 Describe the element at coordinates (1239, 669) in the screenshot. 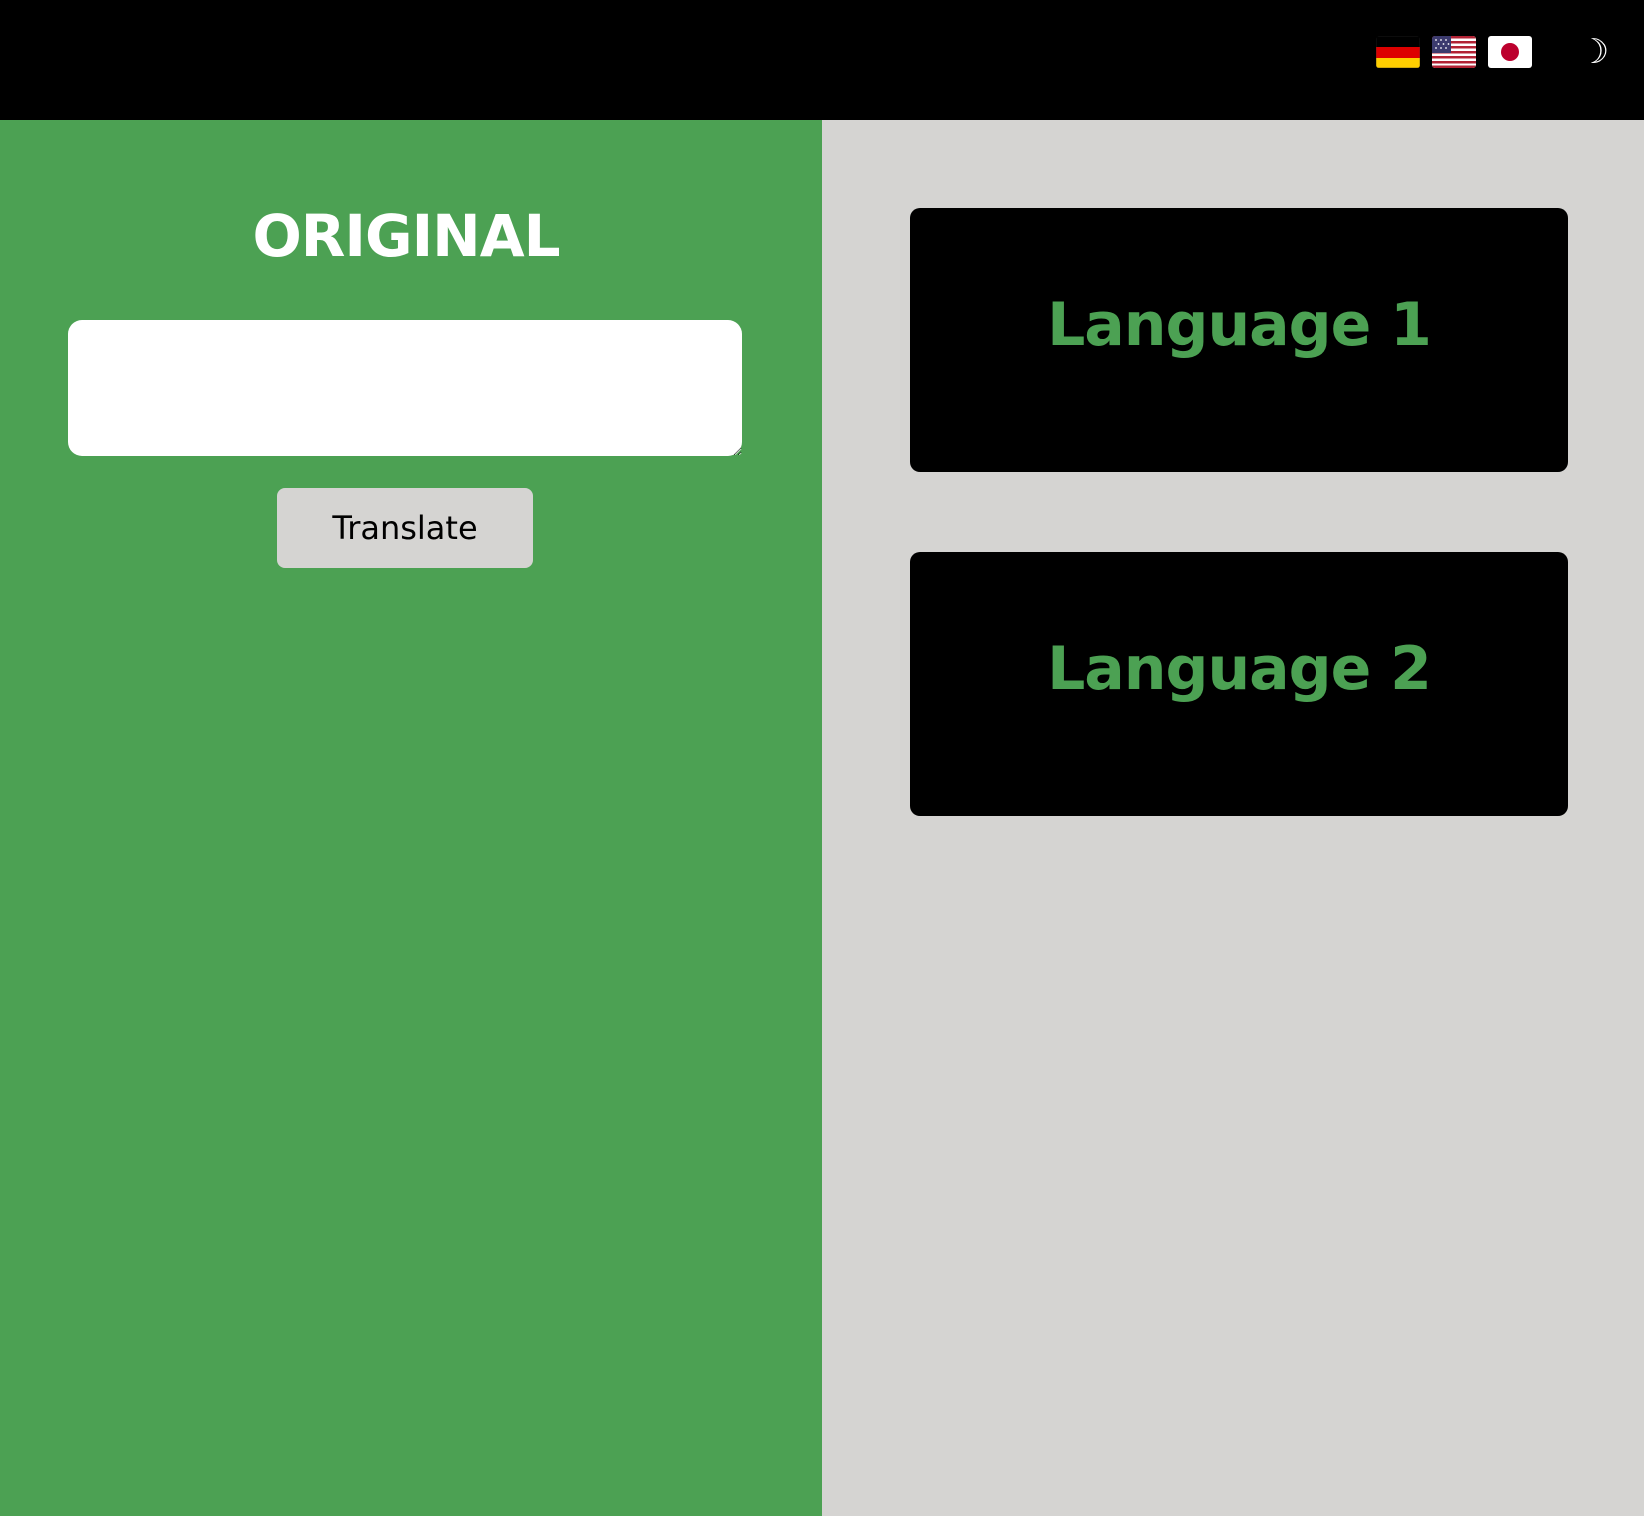

I see `language-2-title: Language 2` at that location.